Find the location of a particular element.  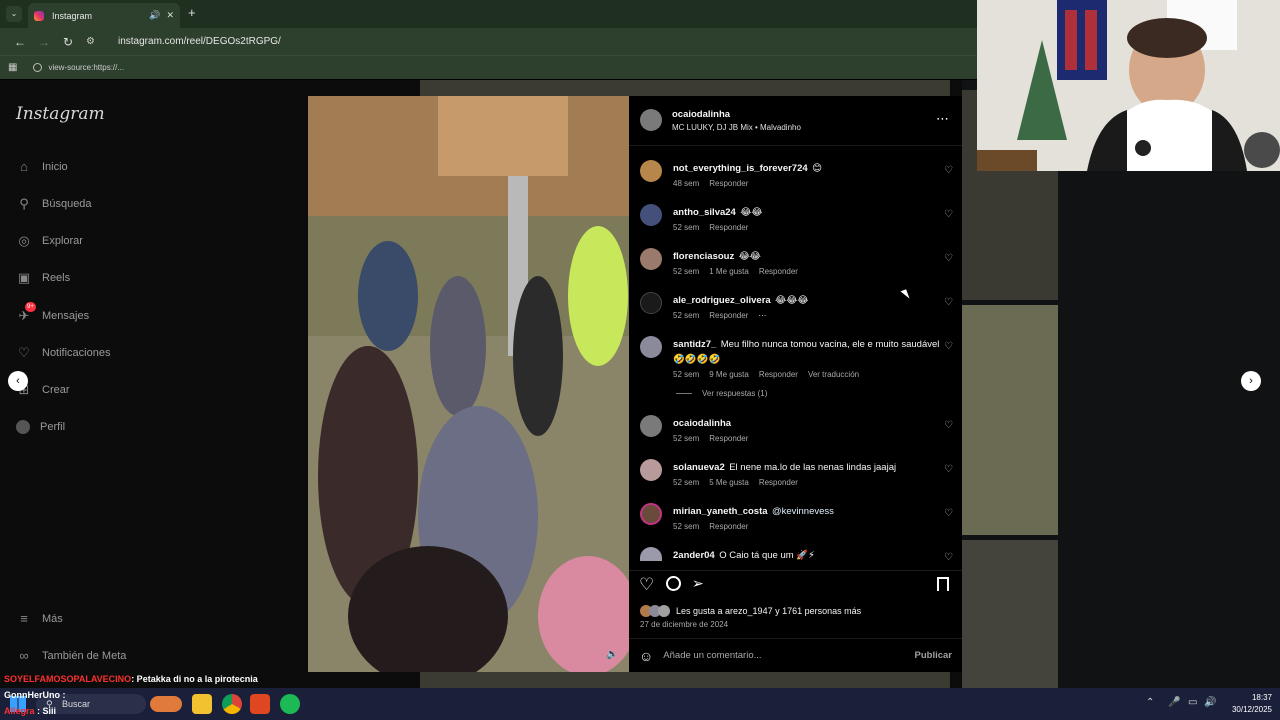

next-post-button: › is located at coordinates (1251, 381).